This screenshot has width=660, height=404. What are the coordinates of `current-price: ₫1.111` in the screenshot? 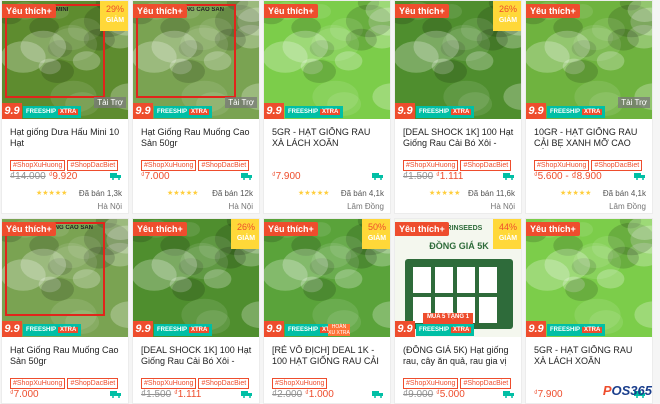 It's located at (188, 394).